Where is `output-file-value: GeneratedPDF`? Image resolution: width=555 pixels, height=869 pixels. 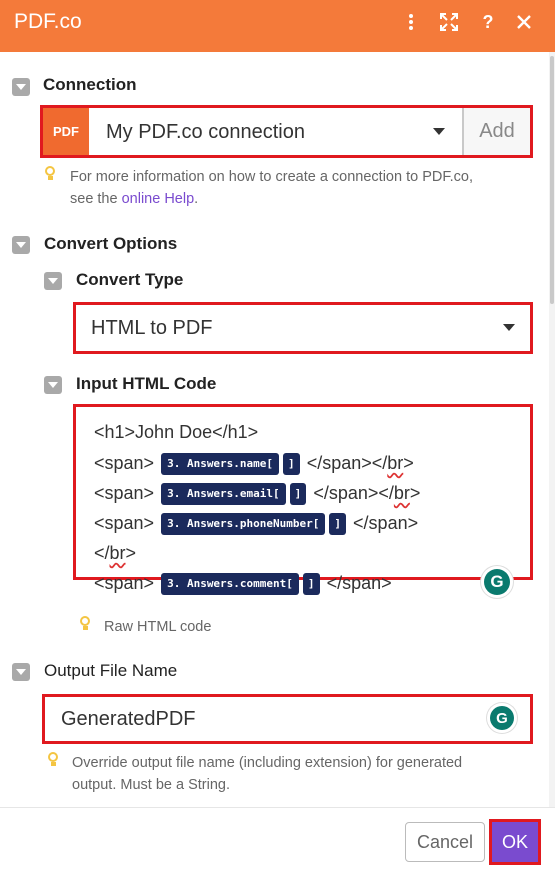
output-file-value: GeneratedPDF is located at coordinates (128, 719).